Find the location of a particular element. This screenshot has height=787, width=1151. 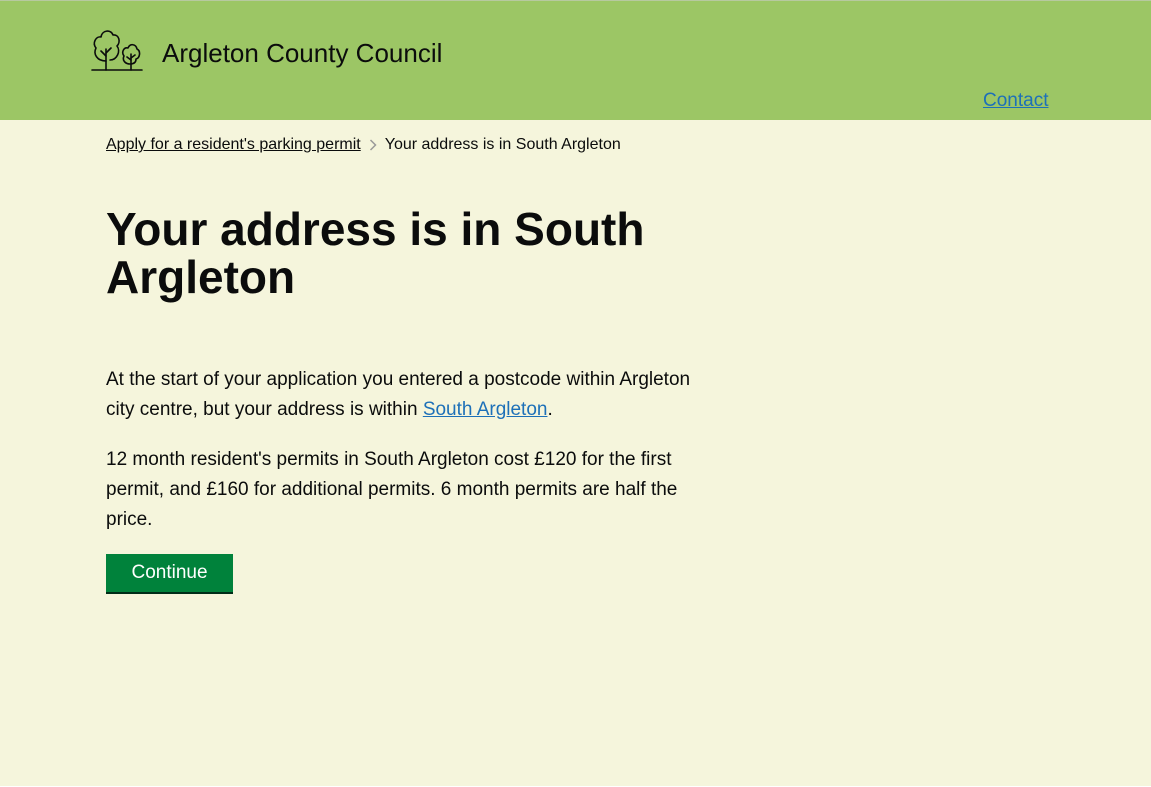

page-title: Your address is in South Argleton is located at coordinates (375, 253).